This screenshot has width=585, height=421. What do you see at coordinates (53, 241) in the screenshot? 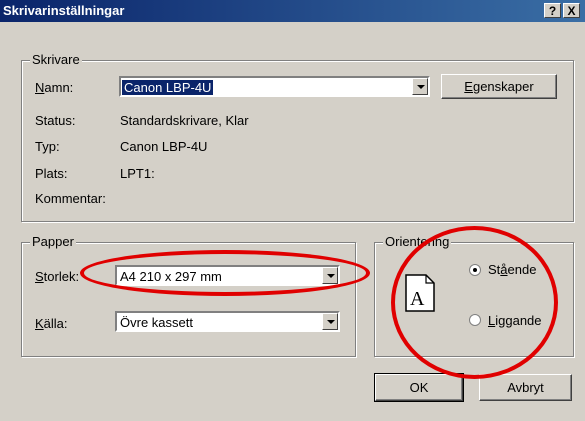
I see `paper-group-legend: Papper` at bounding box center [53, 241].